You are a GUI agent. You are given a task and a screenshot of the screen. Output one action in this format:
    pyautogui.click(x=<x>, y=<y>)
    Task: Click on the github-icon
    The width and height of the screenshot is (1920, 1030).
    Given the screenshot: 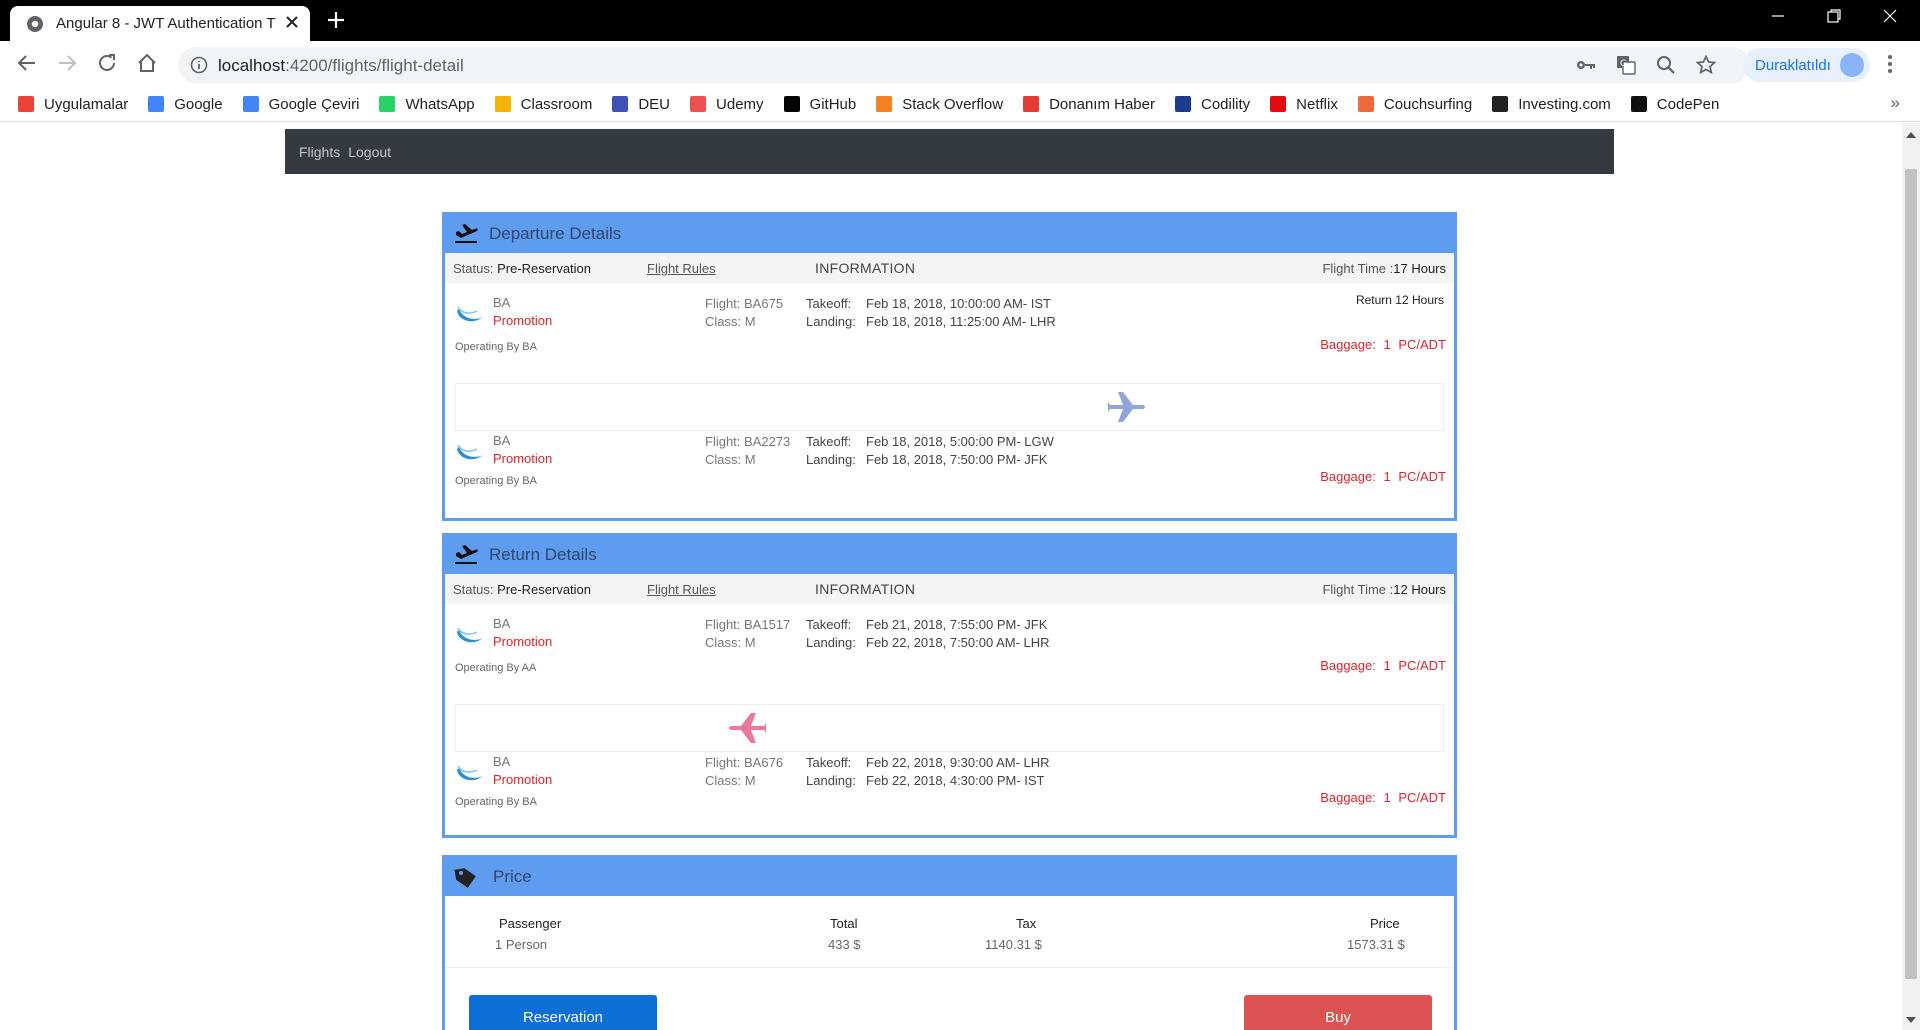 What is the action you would take?
    pyautogui.click(x=791, y=104)
    